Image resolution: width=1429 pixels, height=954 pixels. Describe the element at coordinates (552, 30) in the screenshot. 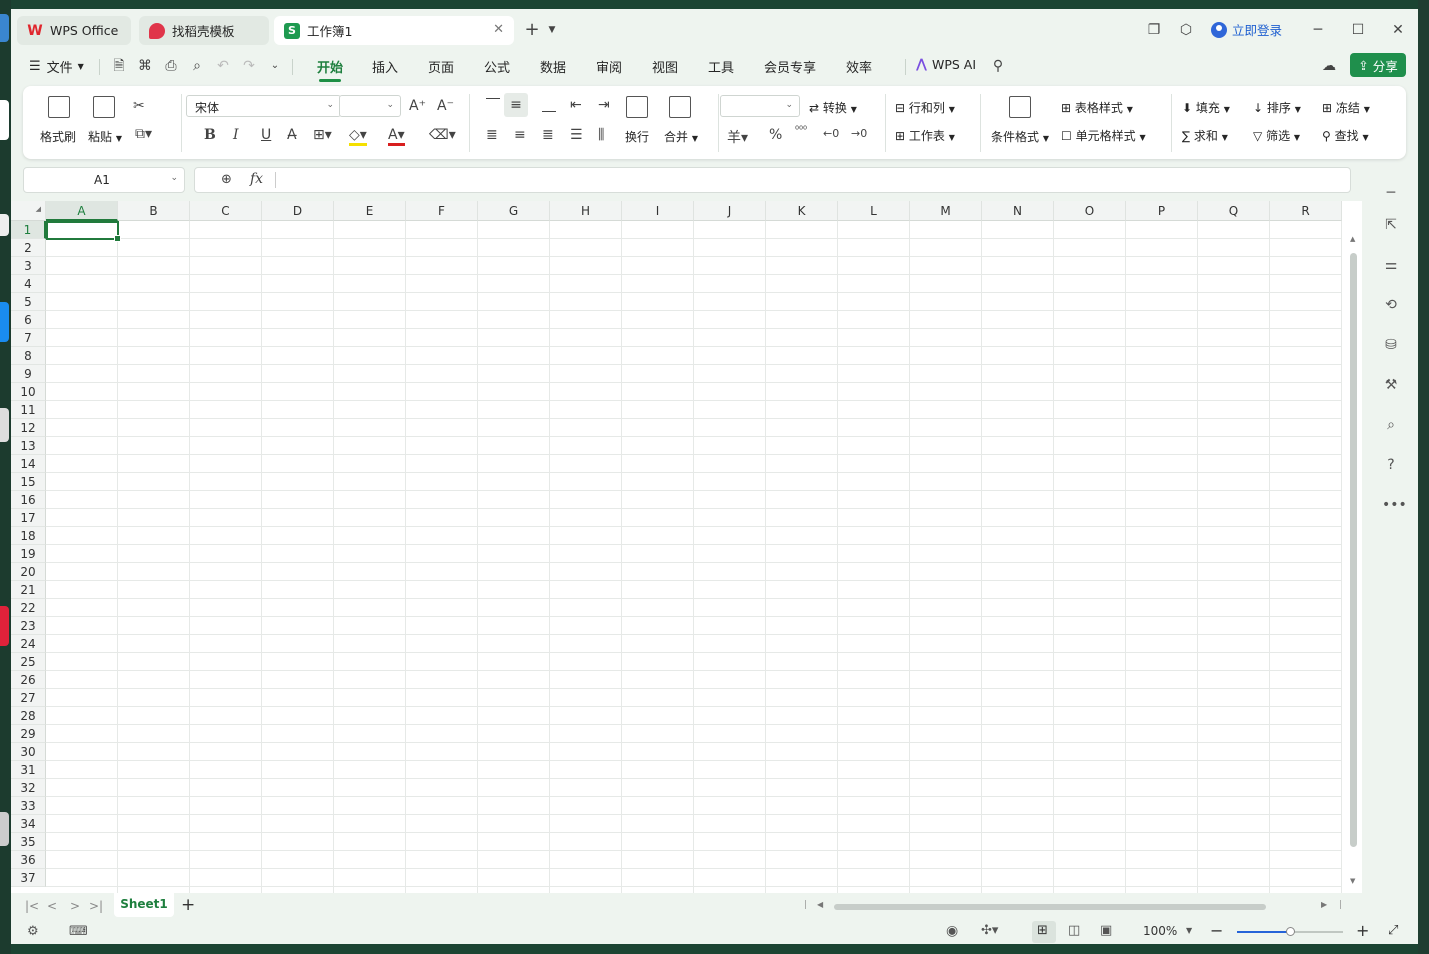

I see `chevron-down-icon: ▼` at that location.